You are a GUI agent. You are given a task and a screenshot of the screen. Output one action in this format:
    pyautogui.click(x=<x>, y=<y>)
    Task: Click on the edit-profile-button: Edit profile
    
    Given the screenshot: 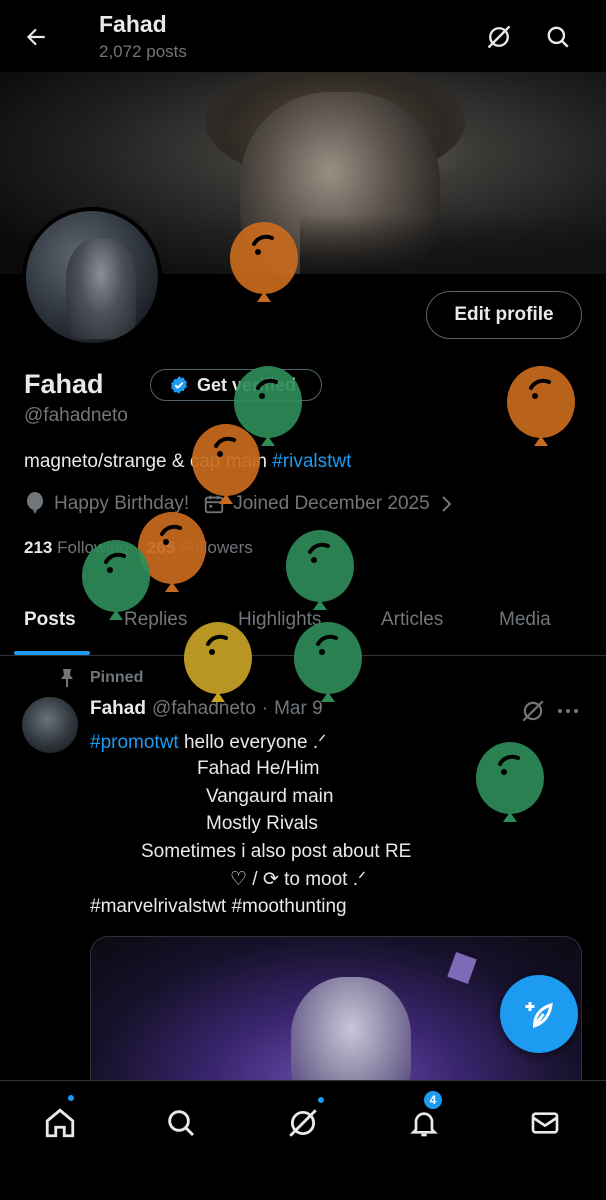 What is the action you would take?
    pyautogui.click(x=504, y=315)
    